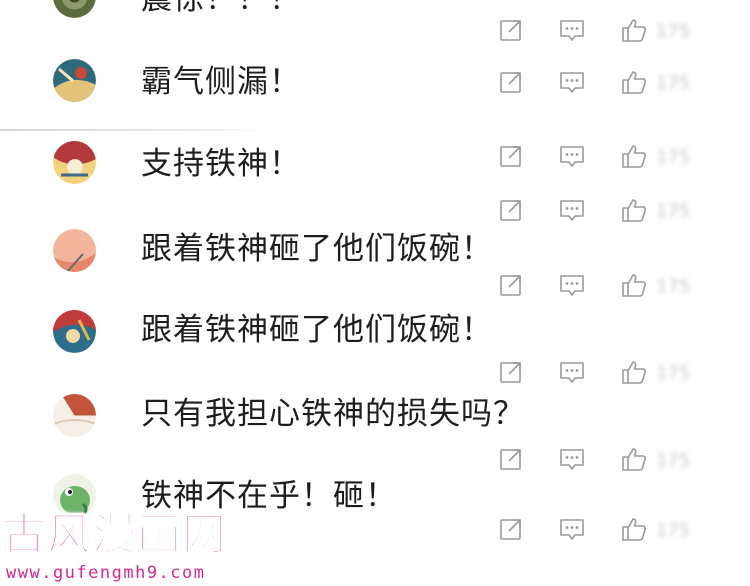 This screenshot has height=586, width=750. I want to click on watermark-logo: 古风漫画网, so click(114, 534).